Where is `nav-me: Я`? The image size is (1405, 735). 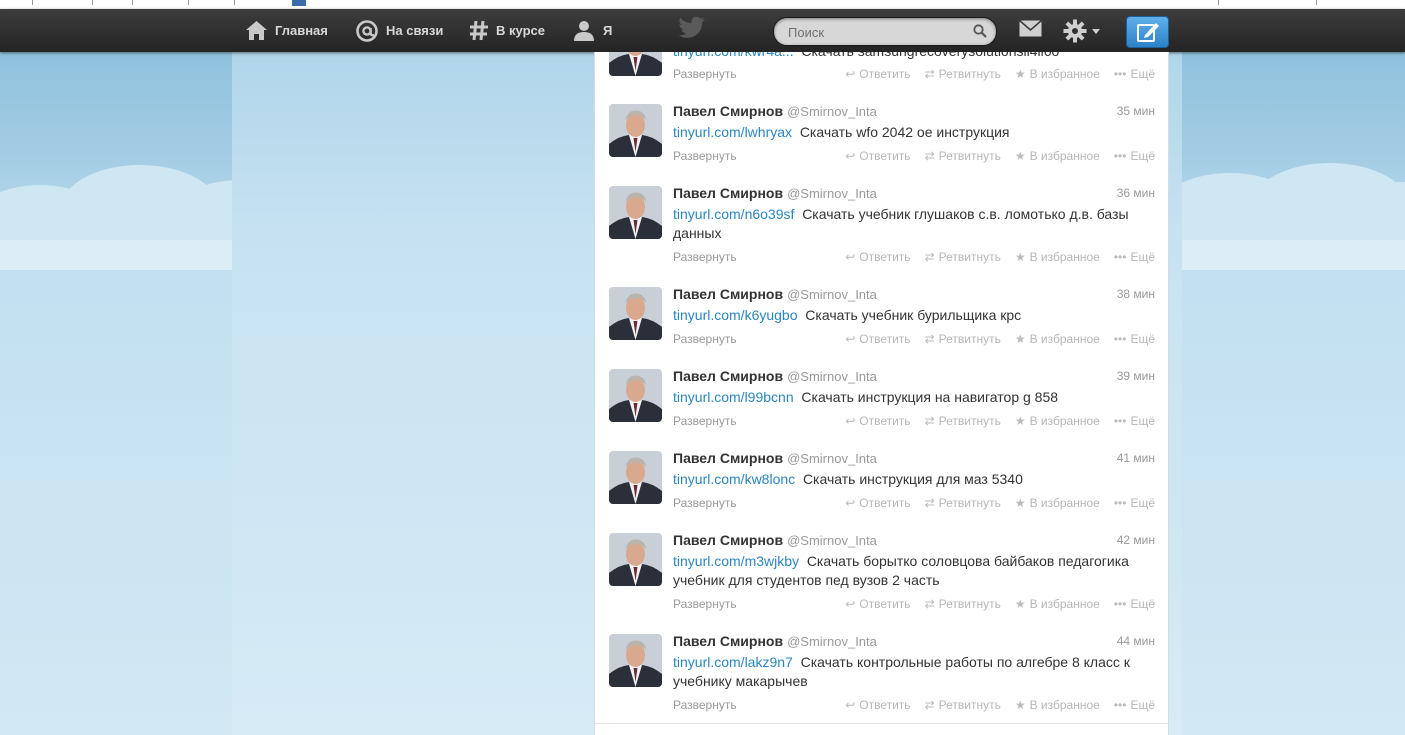 nav-me: Я is located at coordinates (592, 30).